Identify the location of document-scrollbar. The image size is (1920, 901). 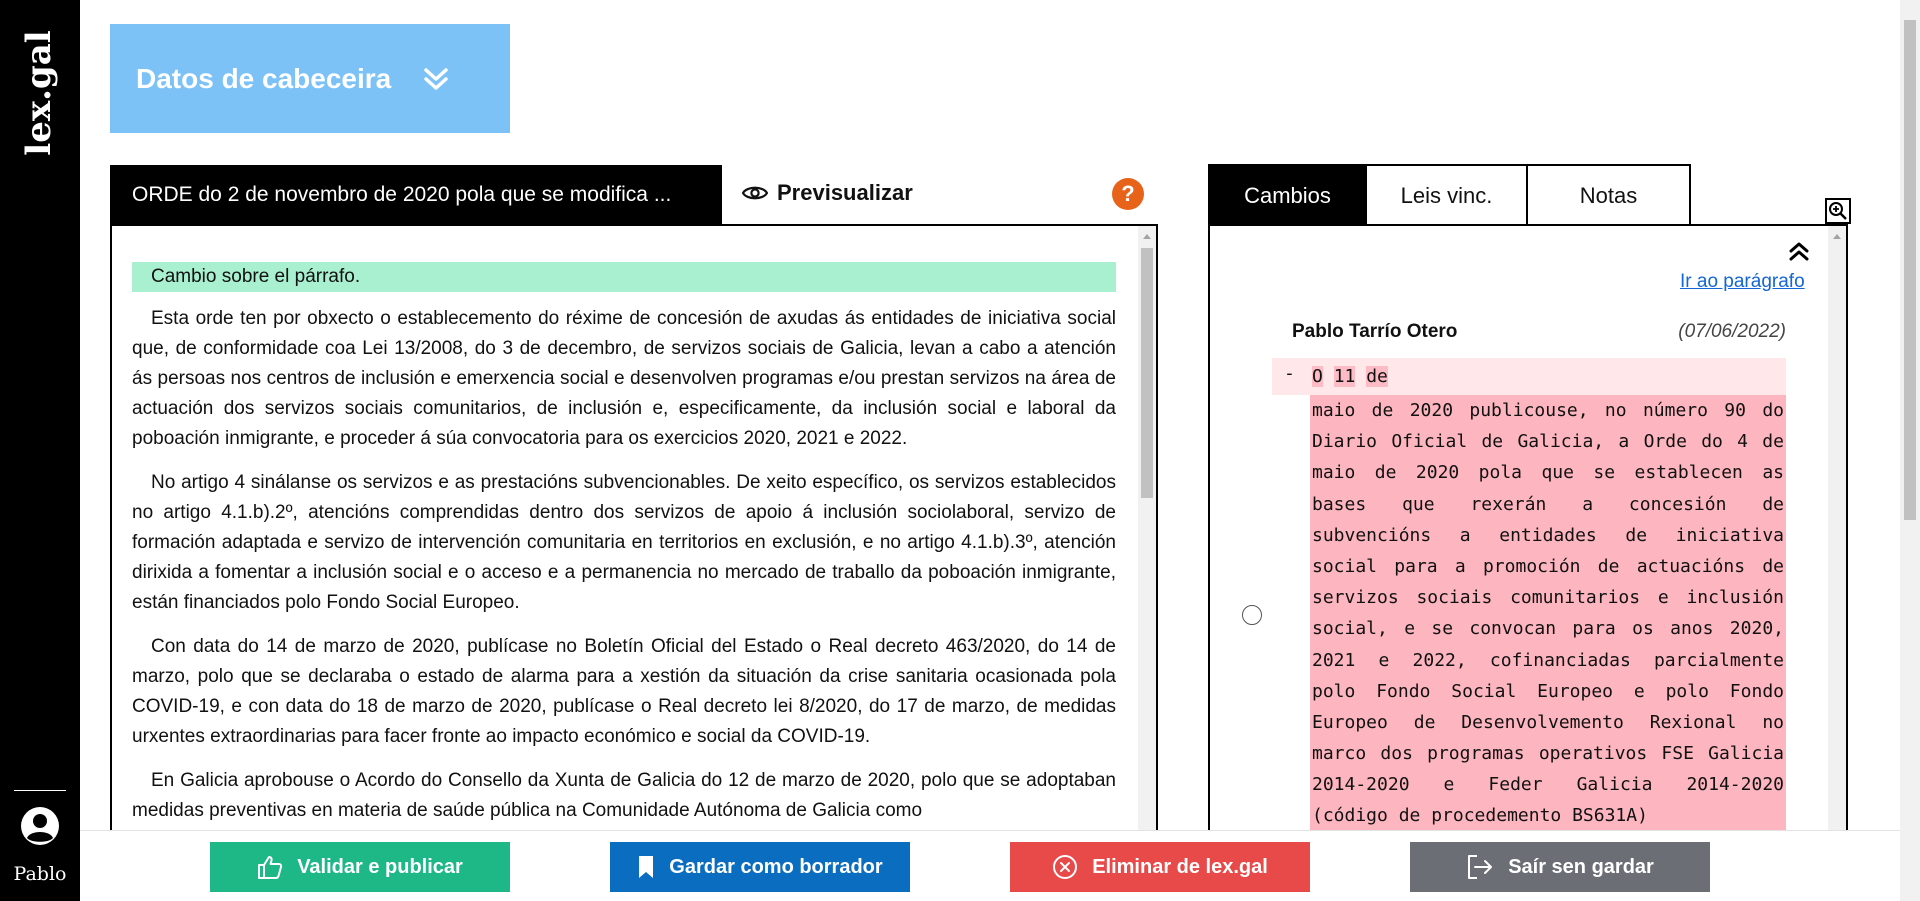
(1147, 530).